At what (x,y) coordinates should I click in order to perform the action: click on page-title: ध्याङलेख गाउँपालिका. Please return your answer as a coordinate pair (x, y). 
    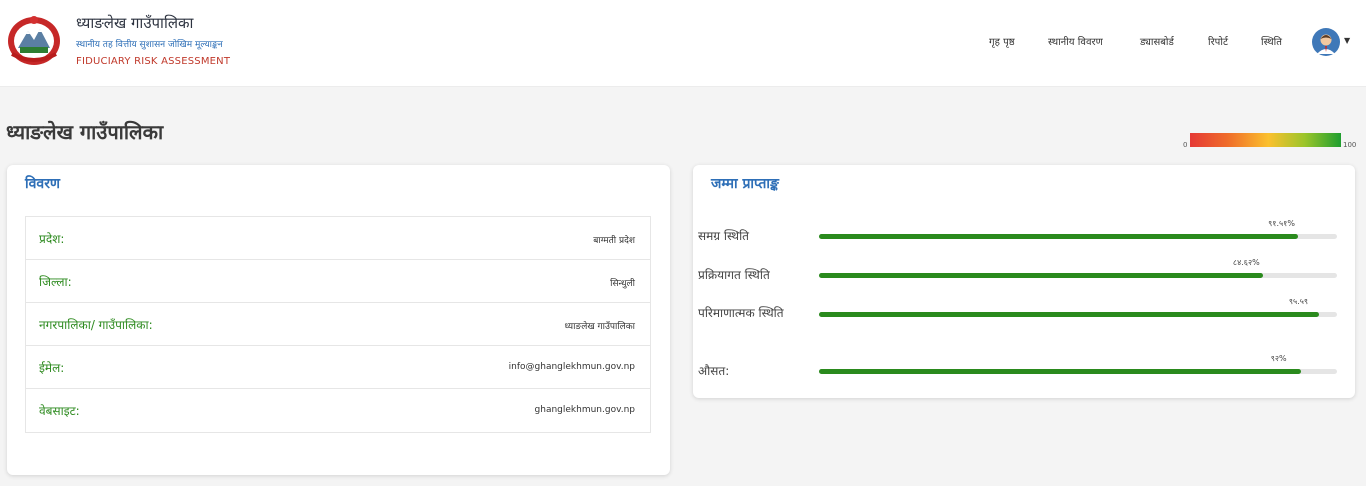
    Looking at the image, I should click on (85, 132).